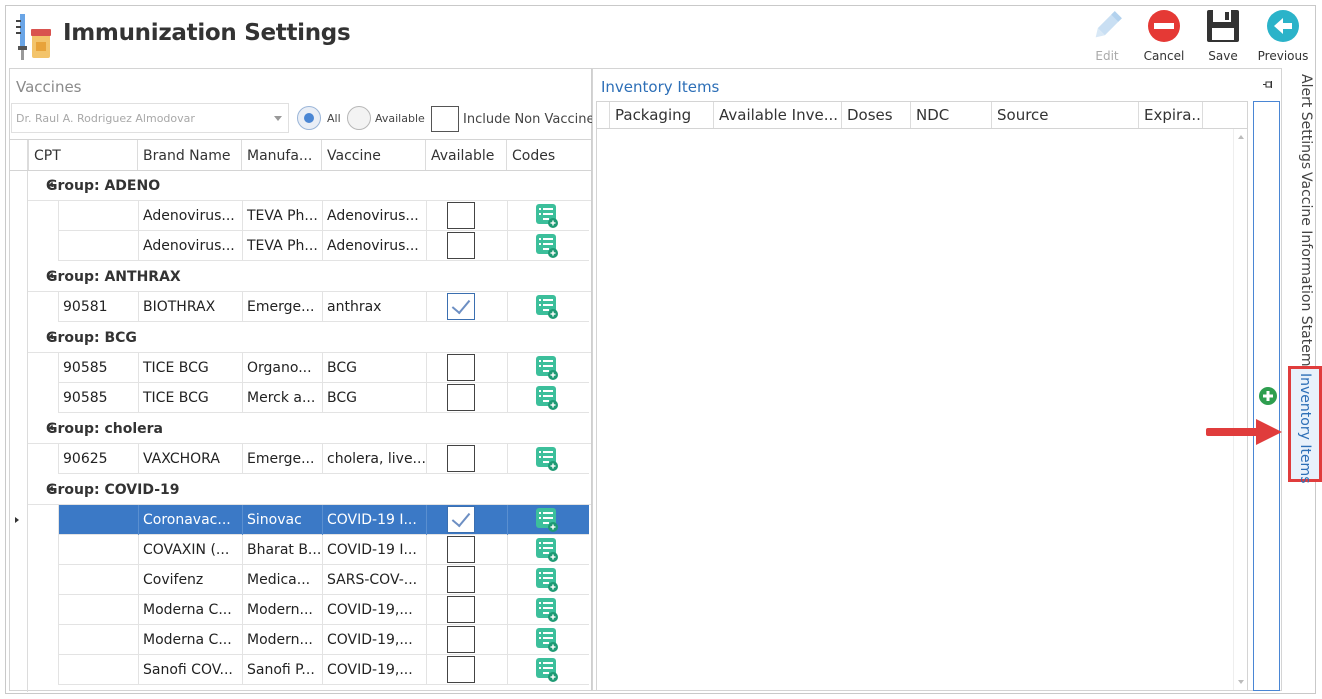  What do you see at coordinates (191, 459) in the screenshot?
I see `brand-cell: VAXCHORA` at bounding box center [191, 459].